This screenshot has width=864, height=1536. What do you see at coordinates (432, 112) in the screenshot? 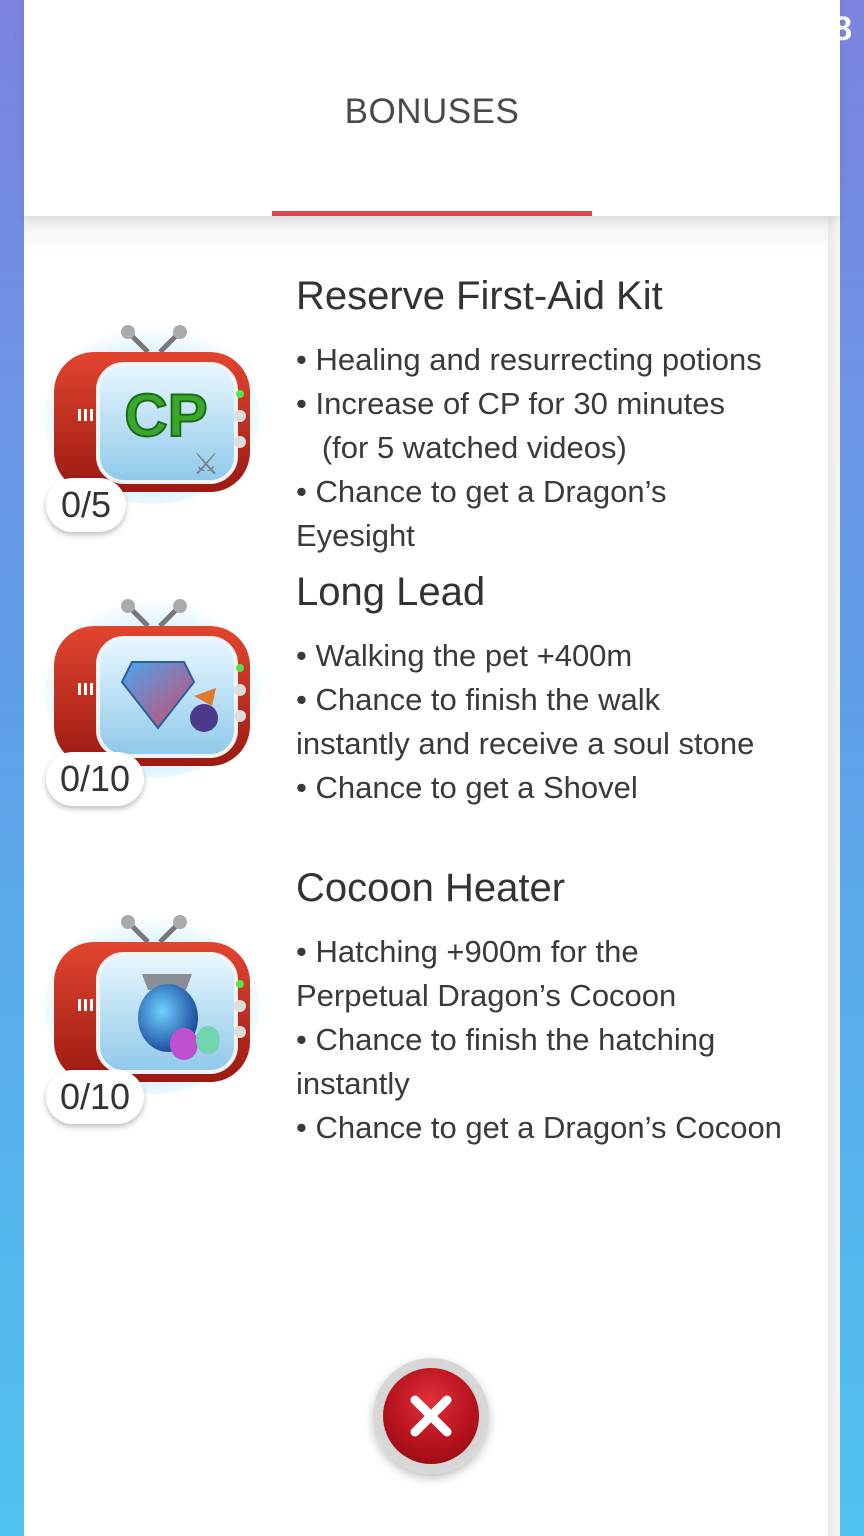
I see `tab-bonuses: BONUSES` at bounding box center [432, 112].